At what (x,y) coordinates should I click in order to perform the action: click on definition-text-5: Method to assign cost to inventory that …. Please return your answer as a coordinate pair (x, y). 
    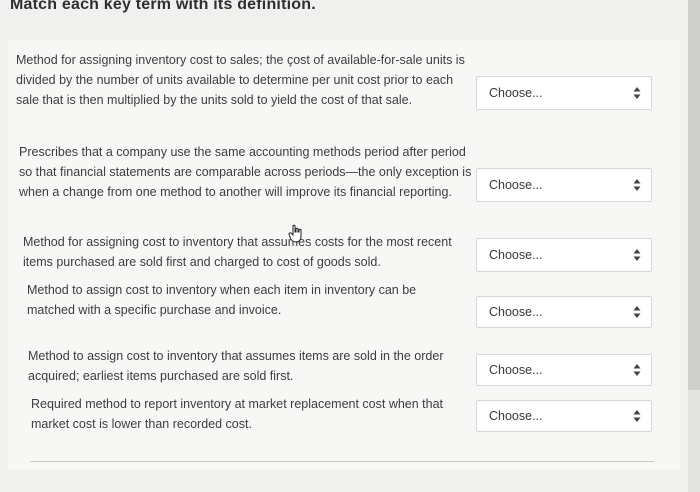
    Looking at the image, I should click on (236, 366).